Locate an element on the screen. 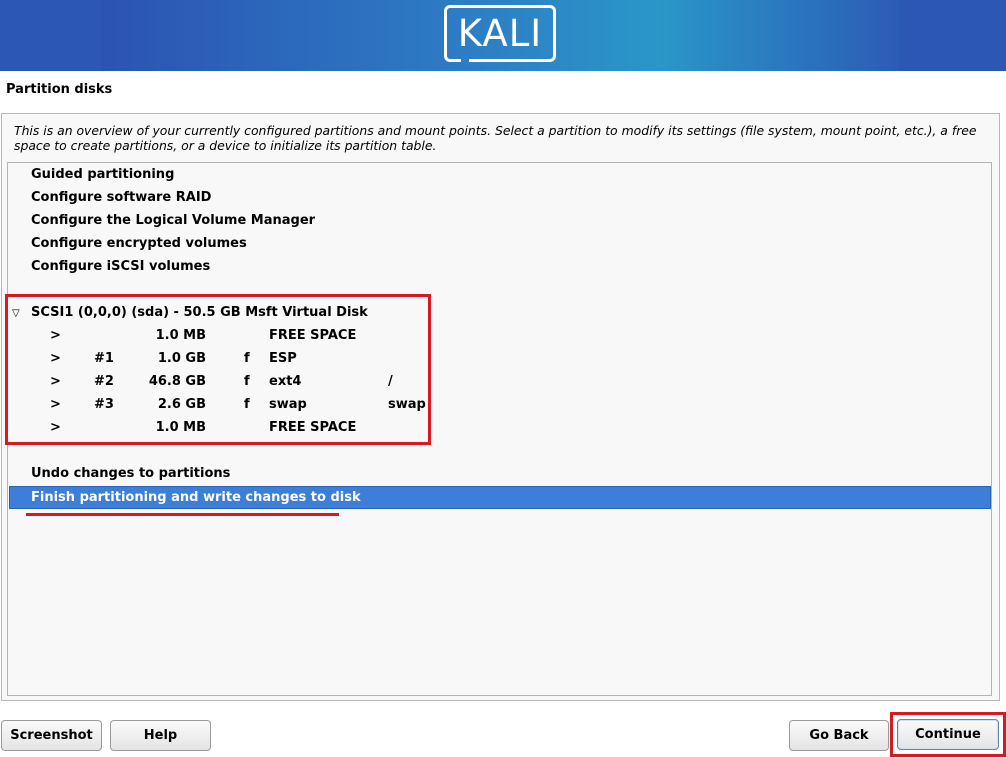  page-title: Partition disks is located at coordinates (59, 89).